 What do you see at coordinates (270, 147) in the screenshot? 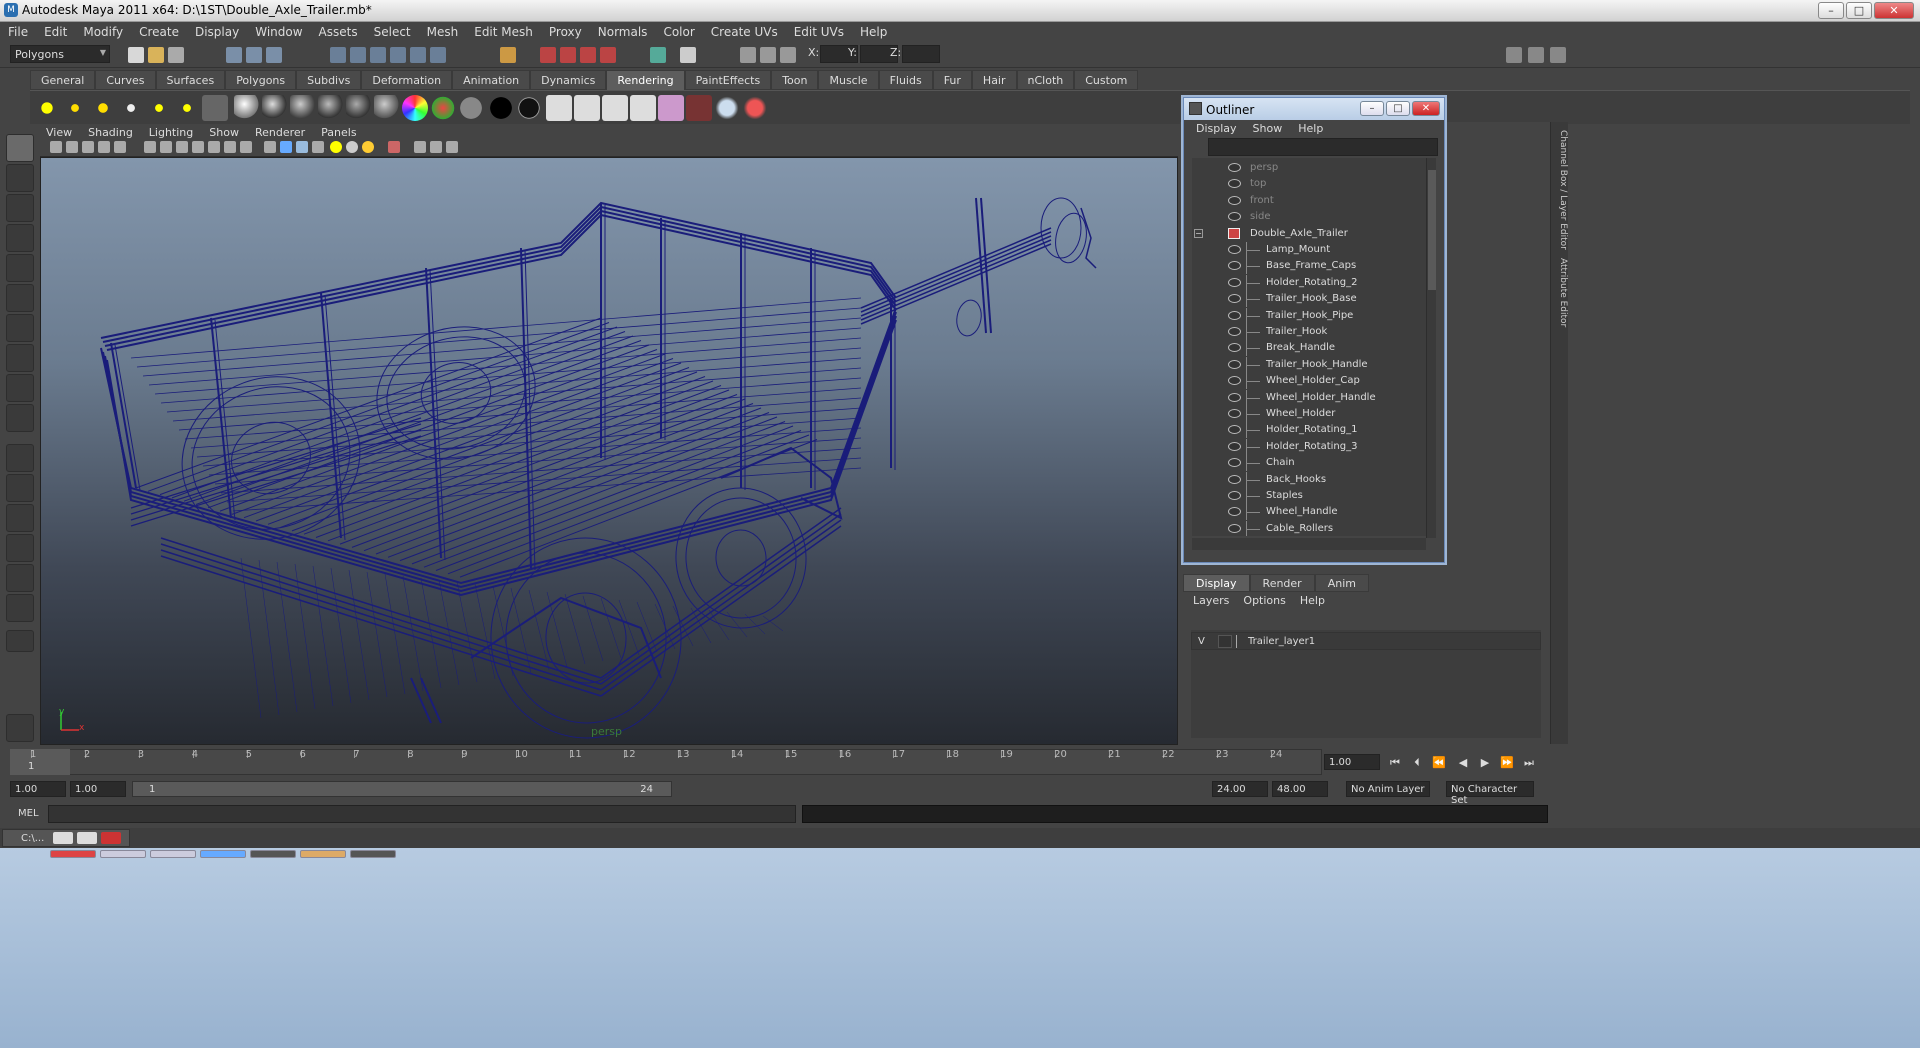
I see `wireframe-icon` at bounding box center [270, 147].